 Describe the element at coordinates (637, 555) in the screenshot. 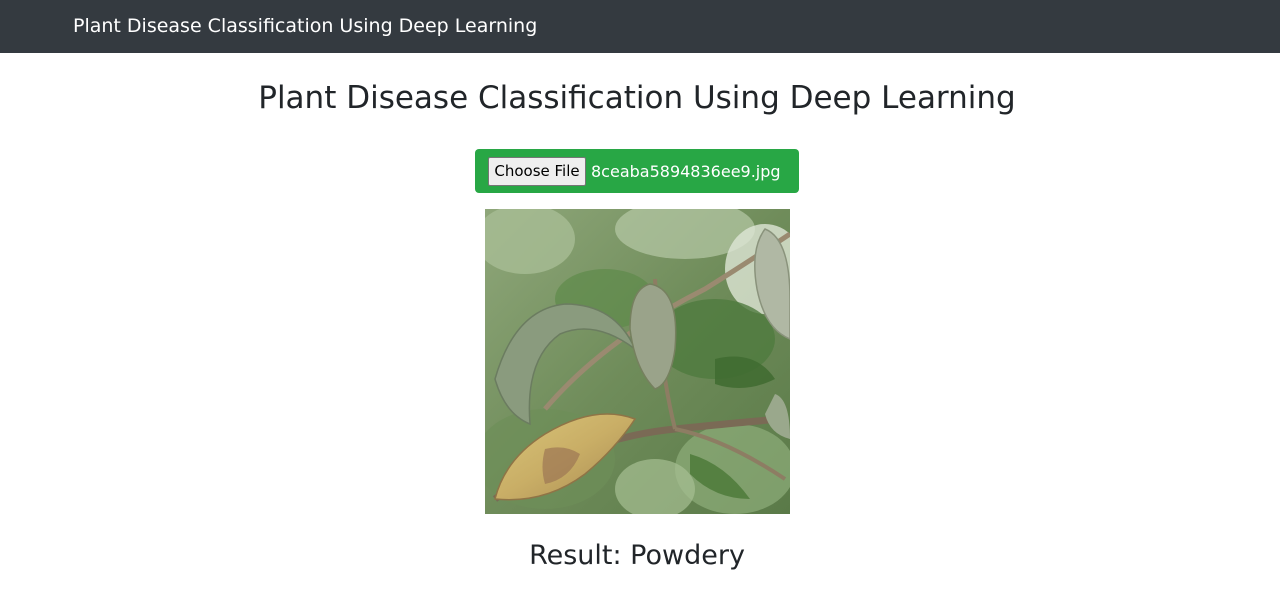

I see `result-text: Result: Powdery` at that location.